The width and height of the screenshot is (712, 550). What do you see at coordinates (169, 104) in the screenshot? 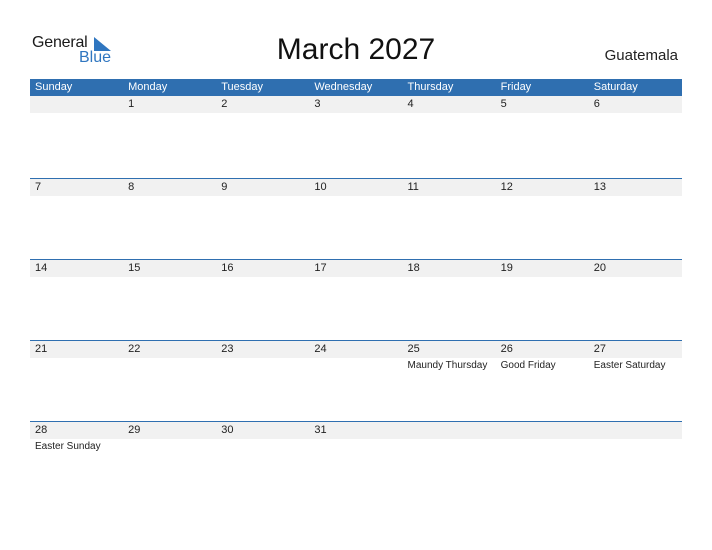
I see `day-cell: 1` at bounding box center [169, 104].